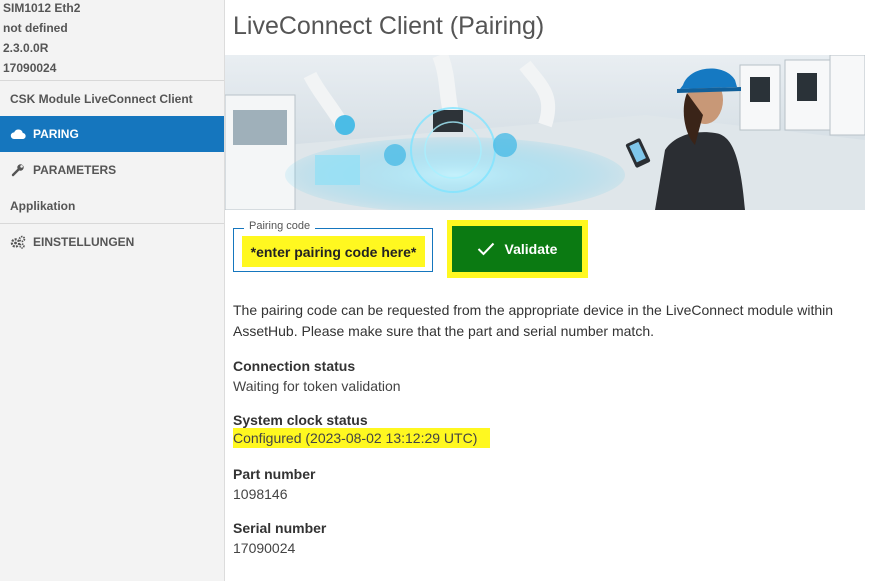 The height and width of the screenshot is (581, 874). I want to click on device-serial: 17090024, so click(30, 68).